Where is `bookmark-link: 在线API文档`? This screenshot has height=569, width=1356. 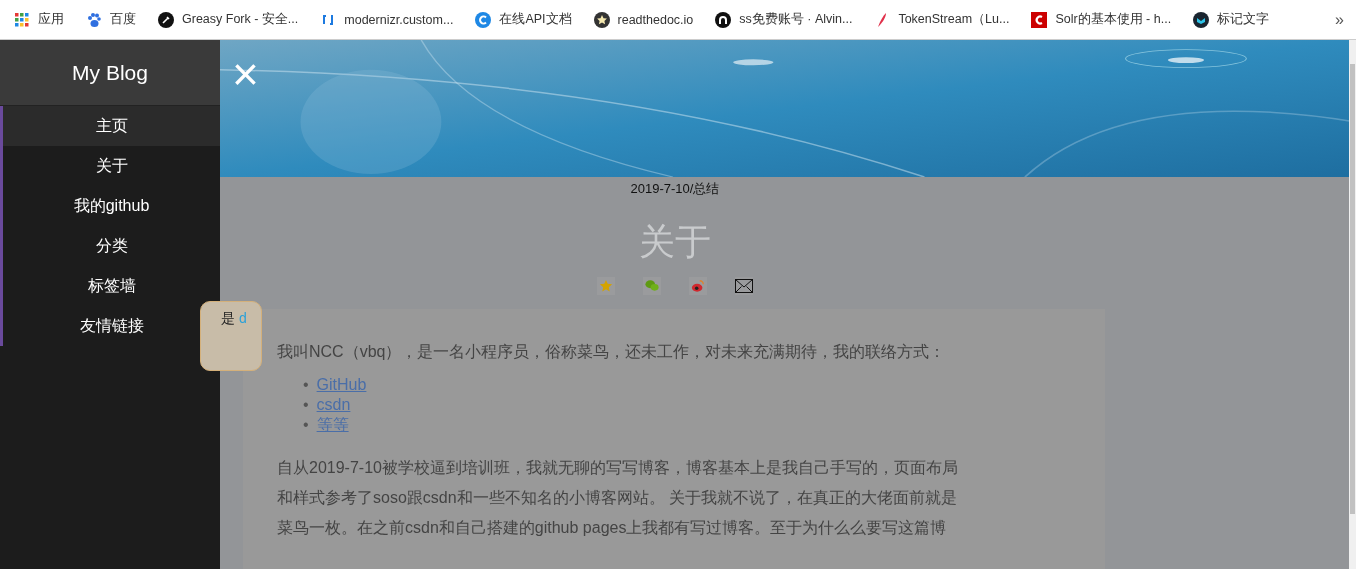 bookmark-link: 在线API文档 is located at coordinates (523, 19).